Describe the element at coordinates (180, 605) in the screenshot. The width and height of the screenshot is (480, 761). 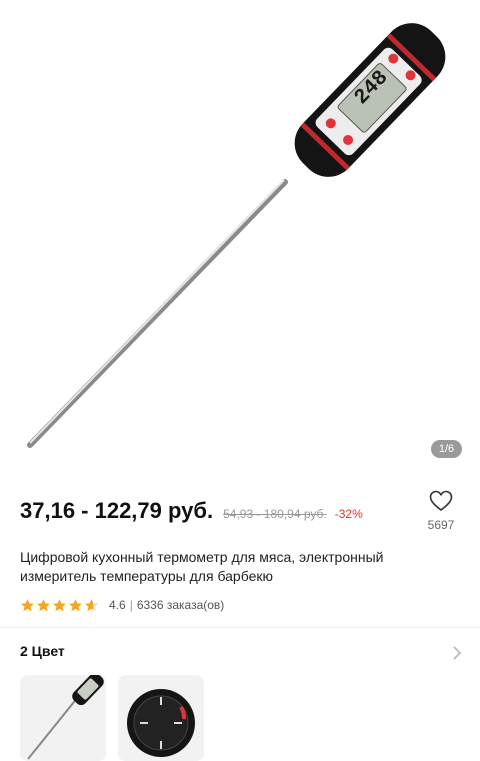
I see `orders-count: 6336 заказа(ов)` at that location.